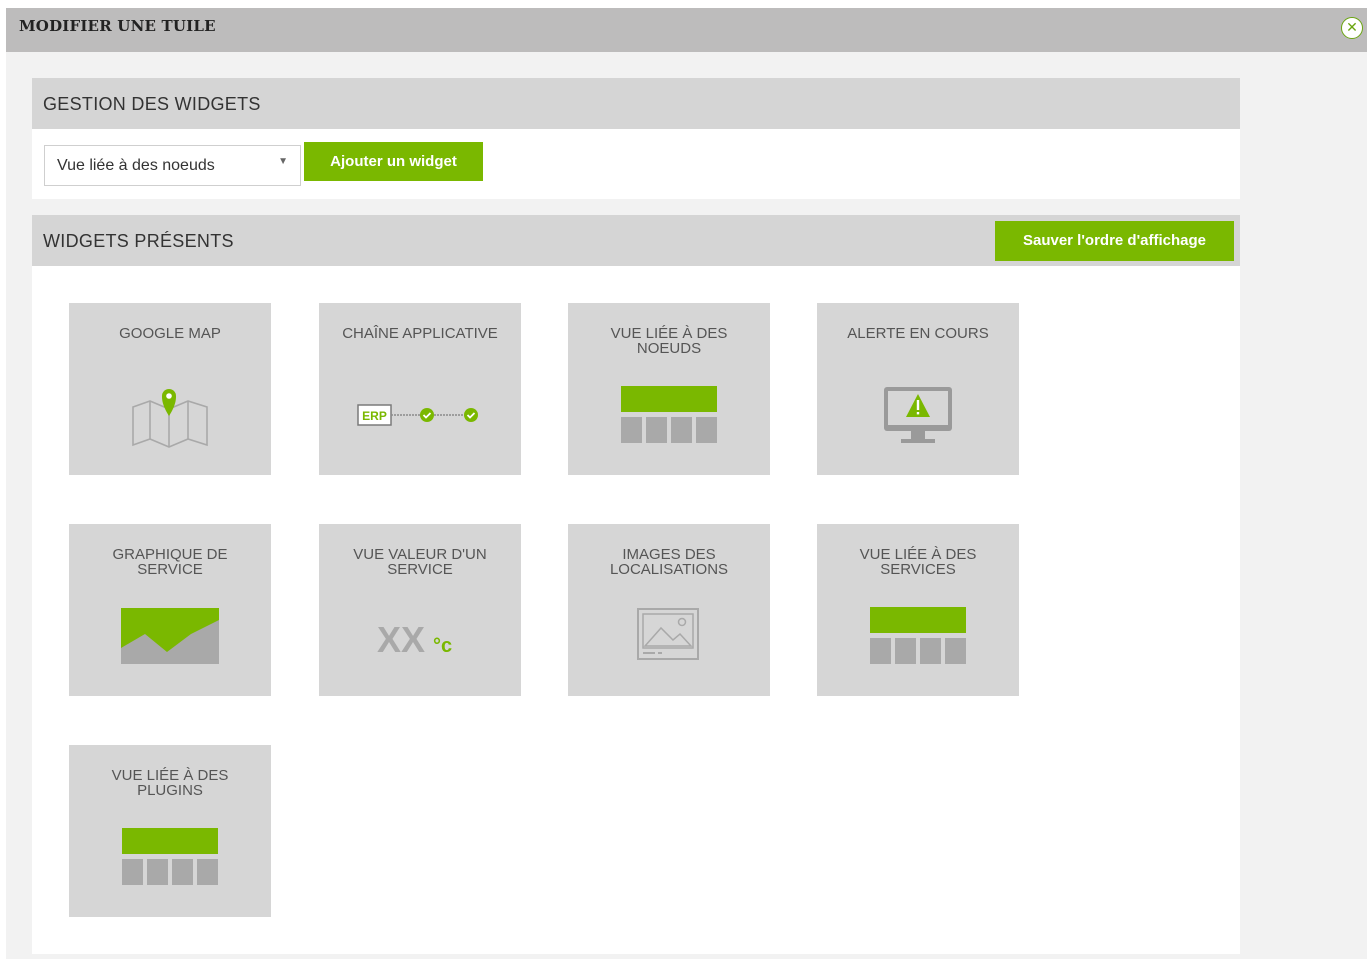  I want to click on erp-label: ERP, so click(374, 416).